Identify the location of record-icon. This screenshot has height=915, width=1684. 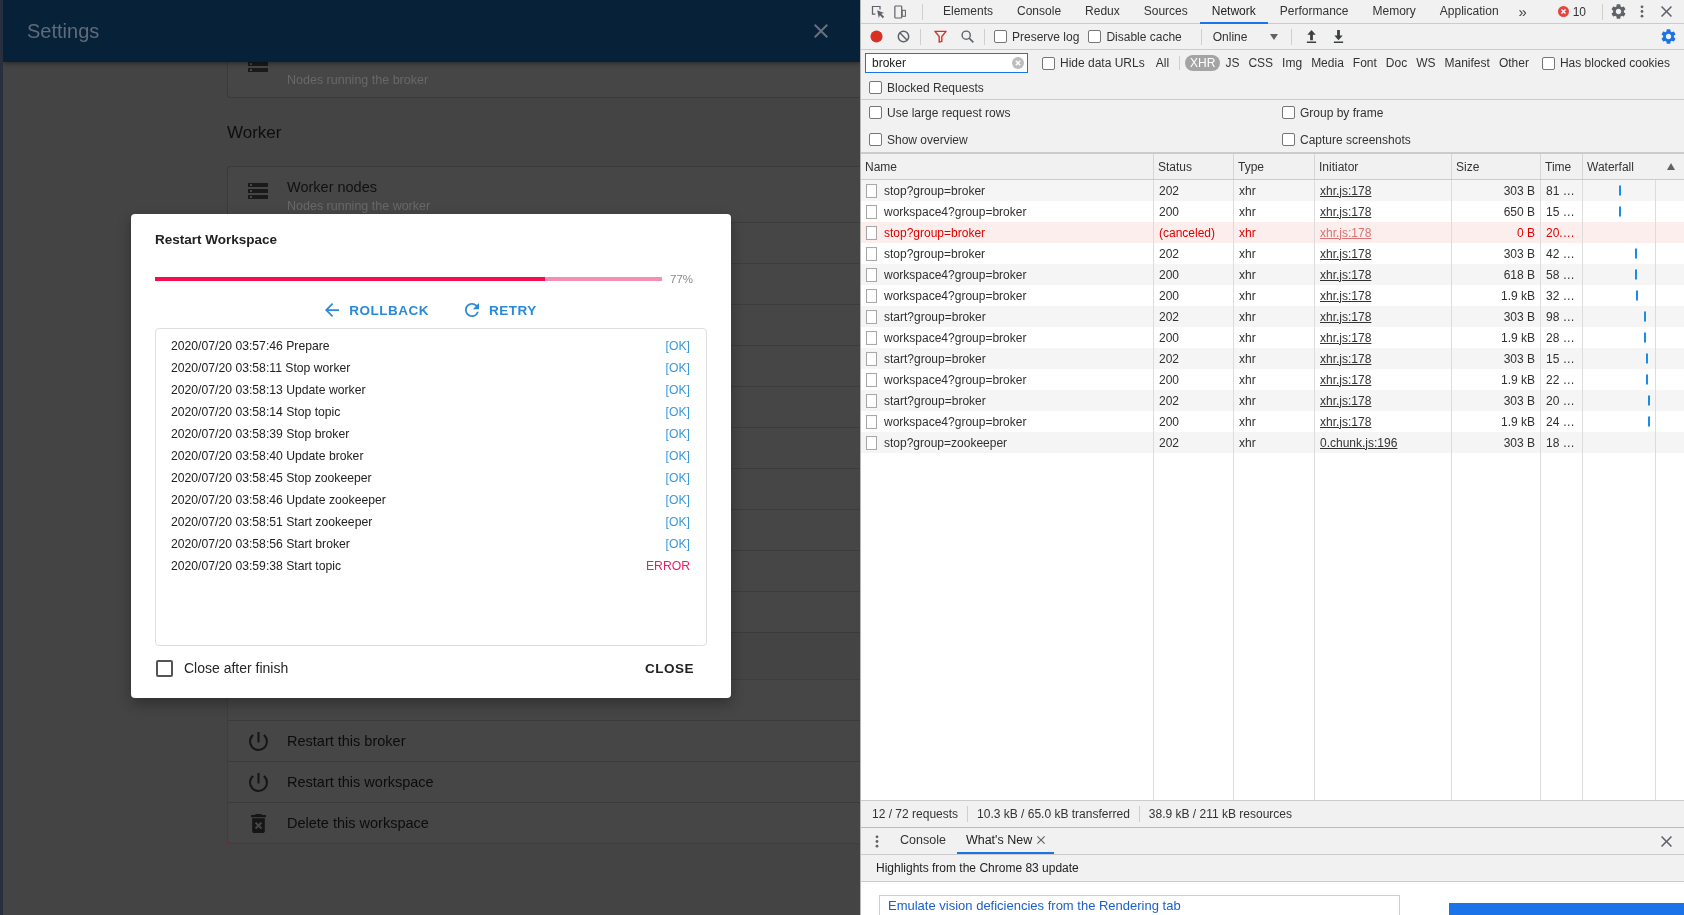
(876, 36).